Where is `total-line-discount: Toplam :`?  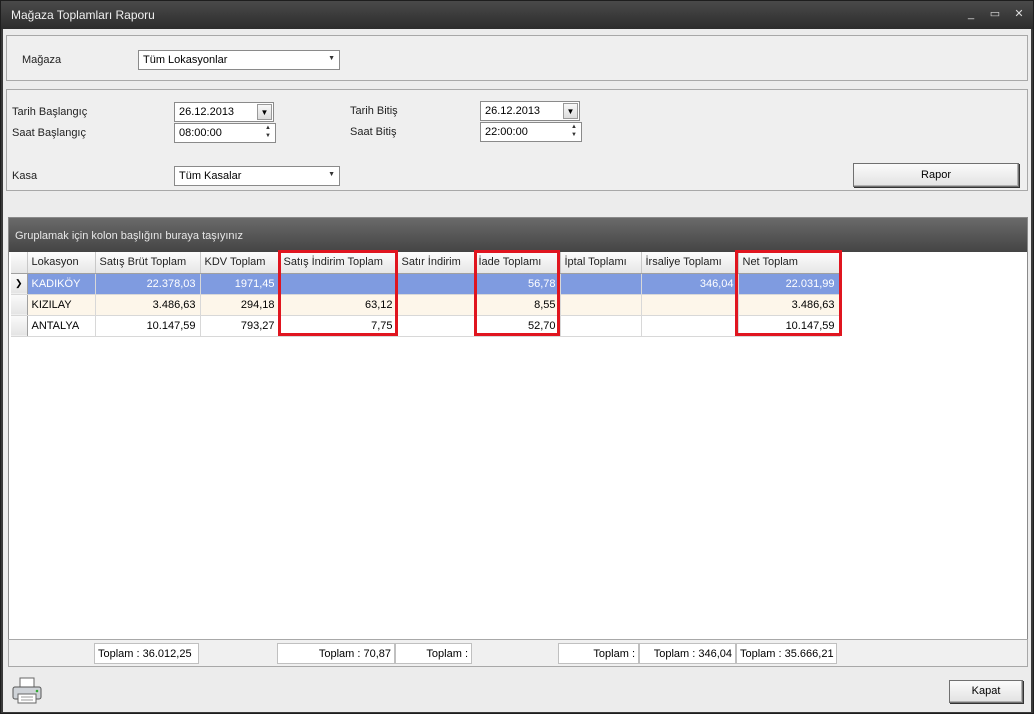 total-line-discount: Toplam : is located at coordinates (433, 653).